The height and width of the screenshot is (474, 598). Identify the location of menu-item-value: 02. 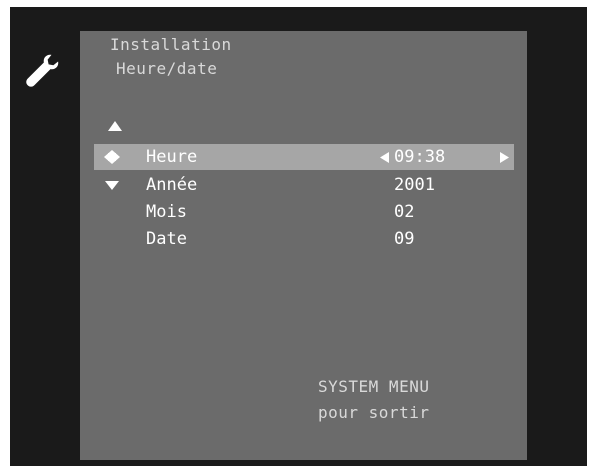
(404, 212).